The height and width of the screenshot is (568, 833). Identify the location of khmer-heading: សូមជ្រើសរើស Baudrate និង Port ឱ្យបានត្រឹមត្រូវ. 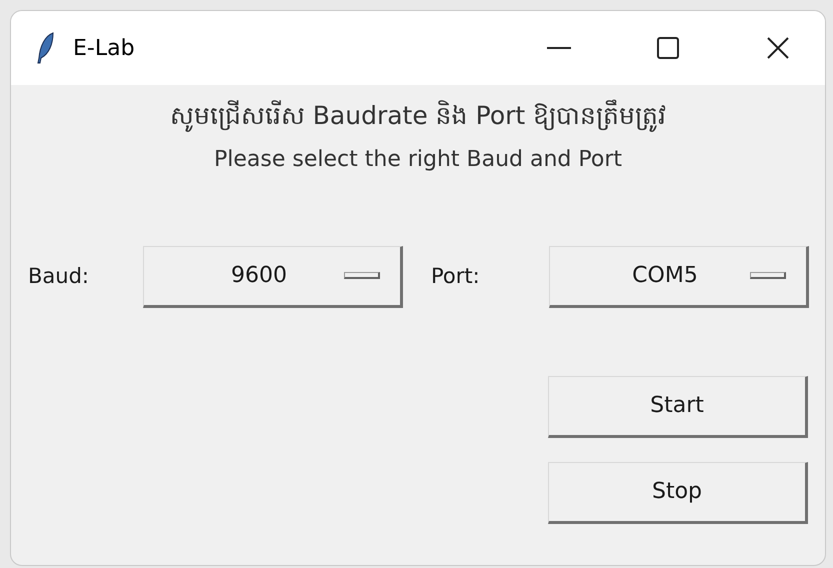
(418, 116).